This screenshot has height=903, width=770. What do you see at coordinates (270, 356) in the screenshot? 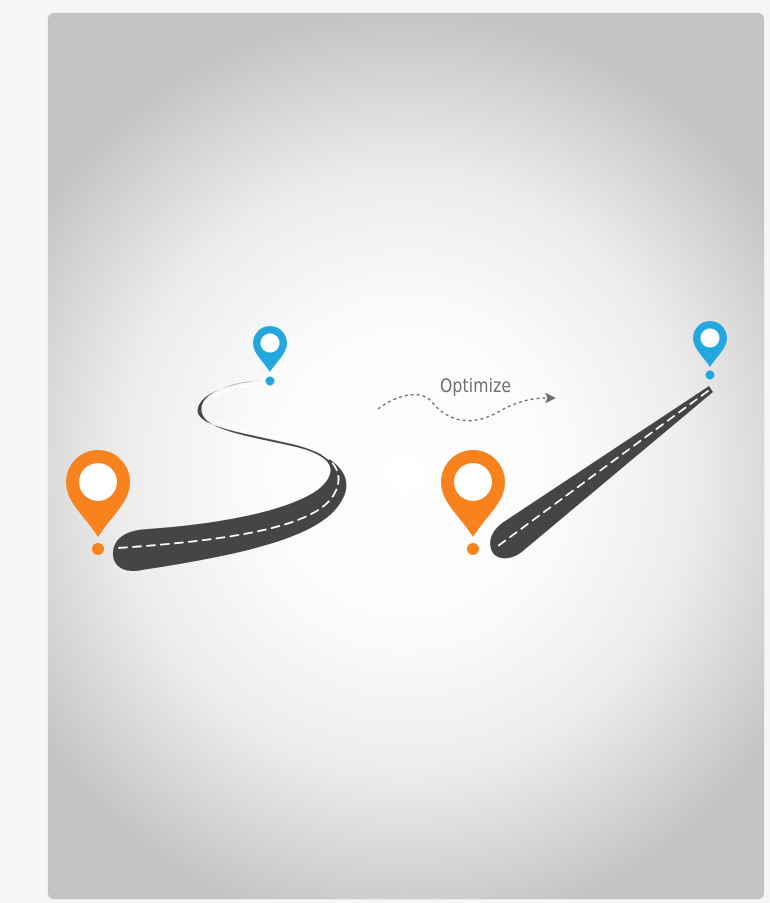
I see `destination-pin-before` at bounding box center [270, 356].